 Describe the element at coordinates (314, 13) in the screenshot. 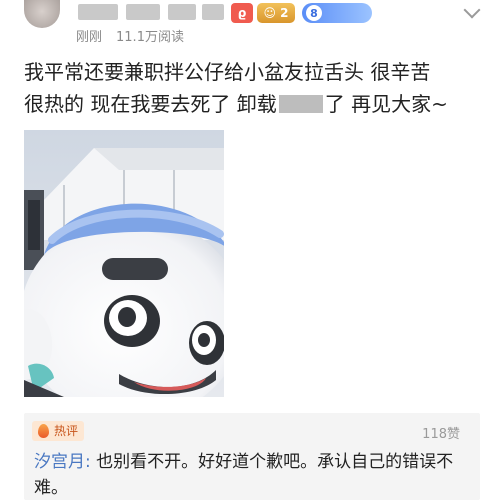

I see `vip-number: 8` at that location.